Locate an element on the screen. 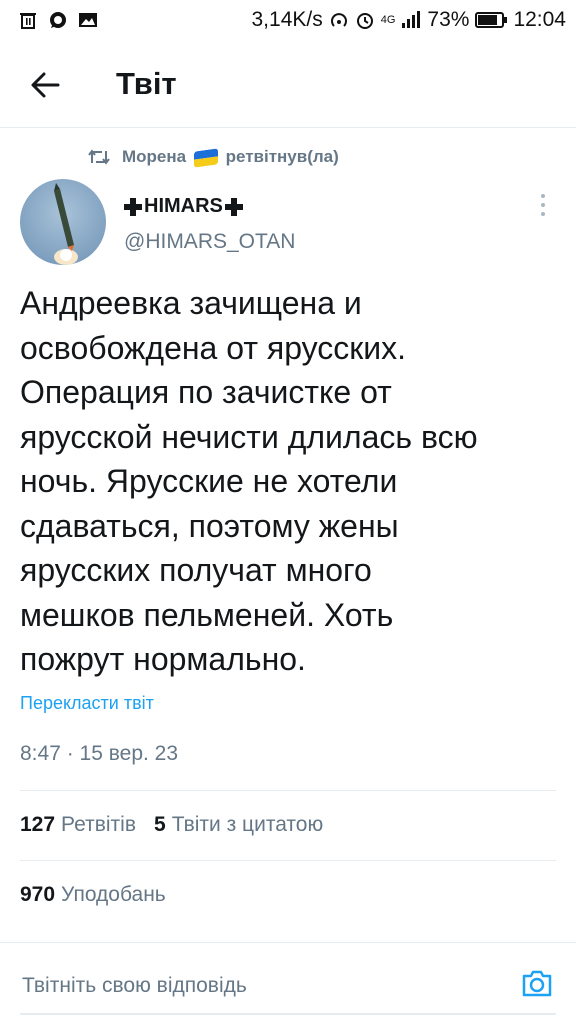 This screenshot has height=1024, width=576. signal-icon is located at coordinates (411, 19).